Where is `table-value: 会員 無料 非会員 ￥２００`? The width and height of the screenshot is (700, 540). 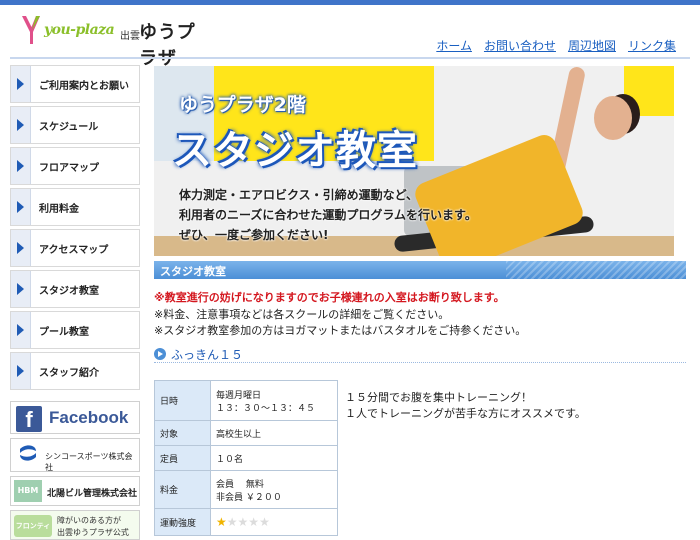
table-value: 会員 無料 非会員 ￥２００ is located at coordinates (274, 489).